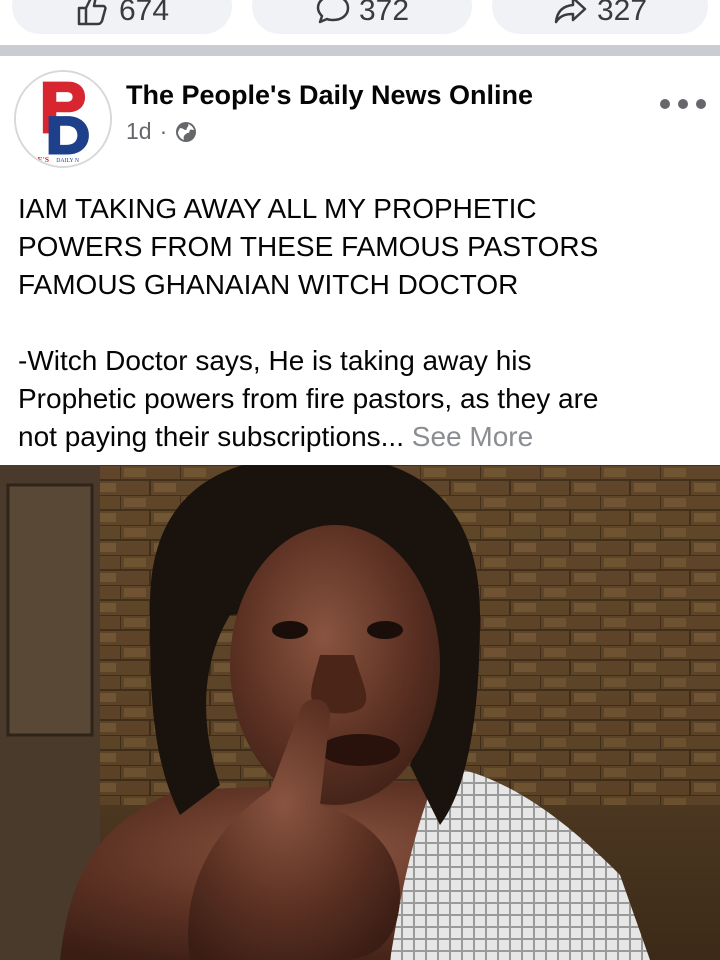  I want to click on comment-button: 372, so click(362, 17).